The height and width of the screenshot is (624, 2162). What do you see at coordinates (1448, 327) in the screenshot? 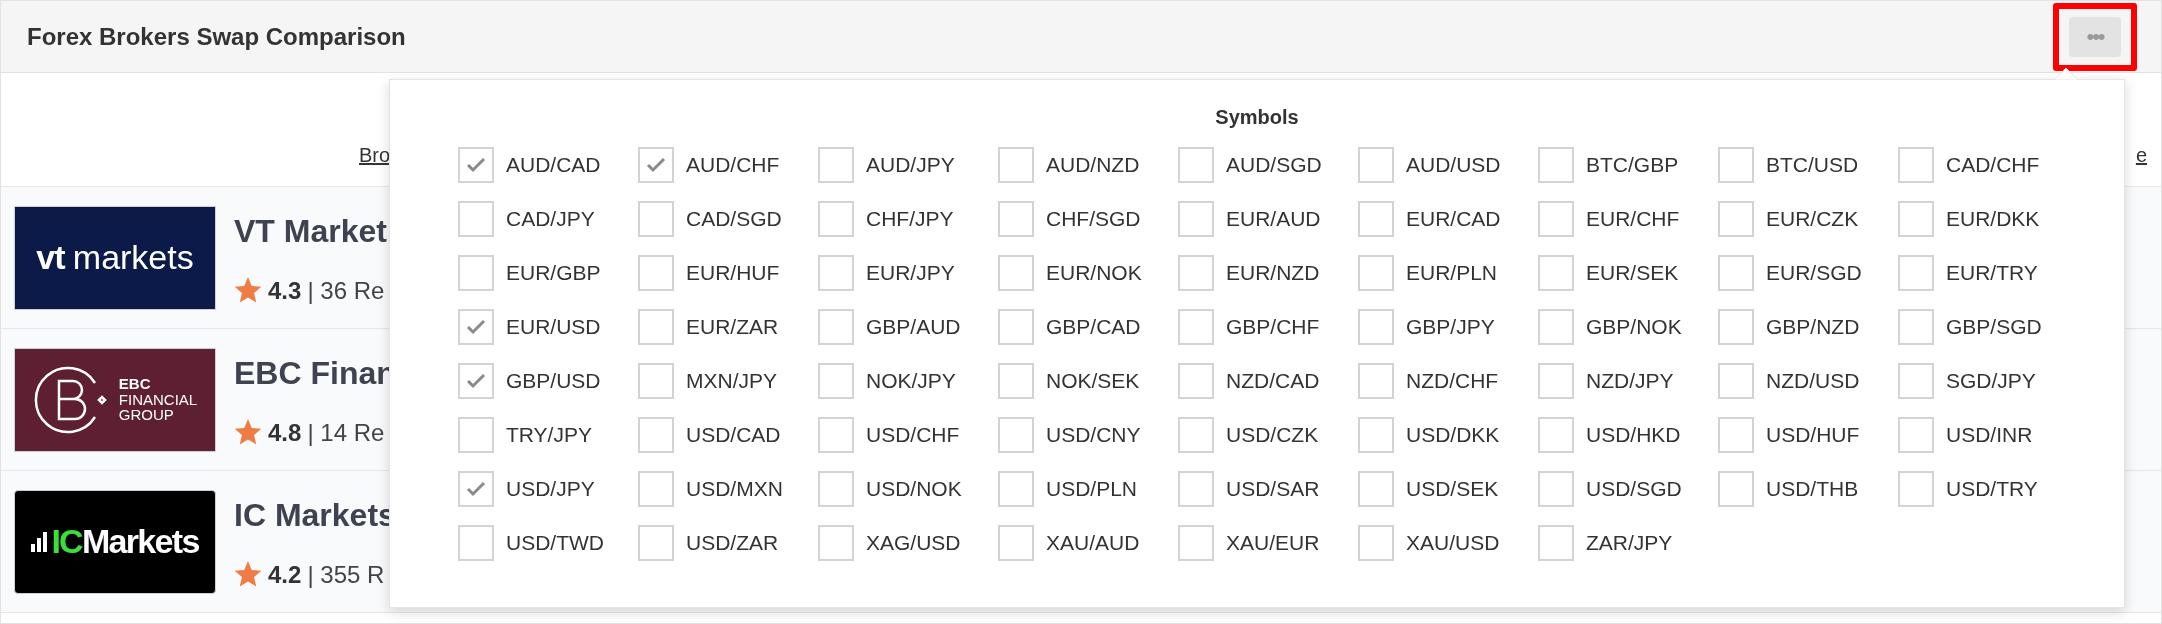
I see `symbol-option: GBP/JPY` at bounding box center [1448, 327].